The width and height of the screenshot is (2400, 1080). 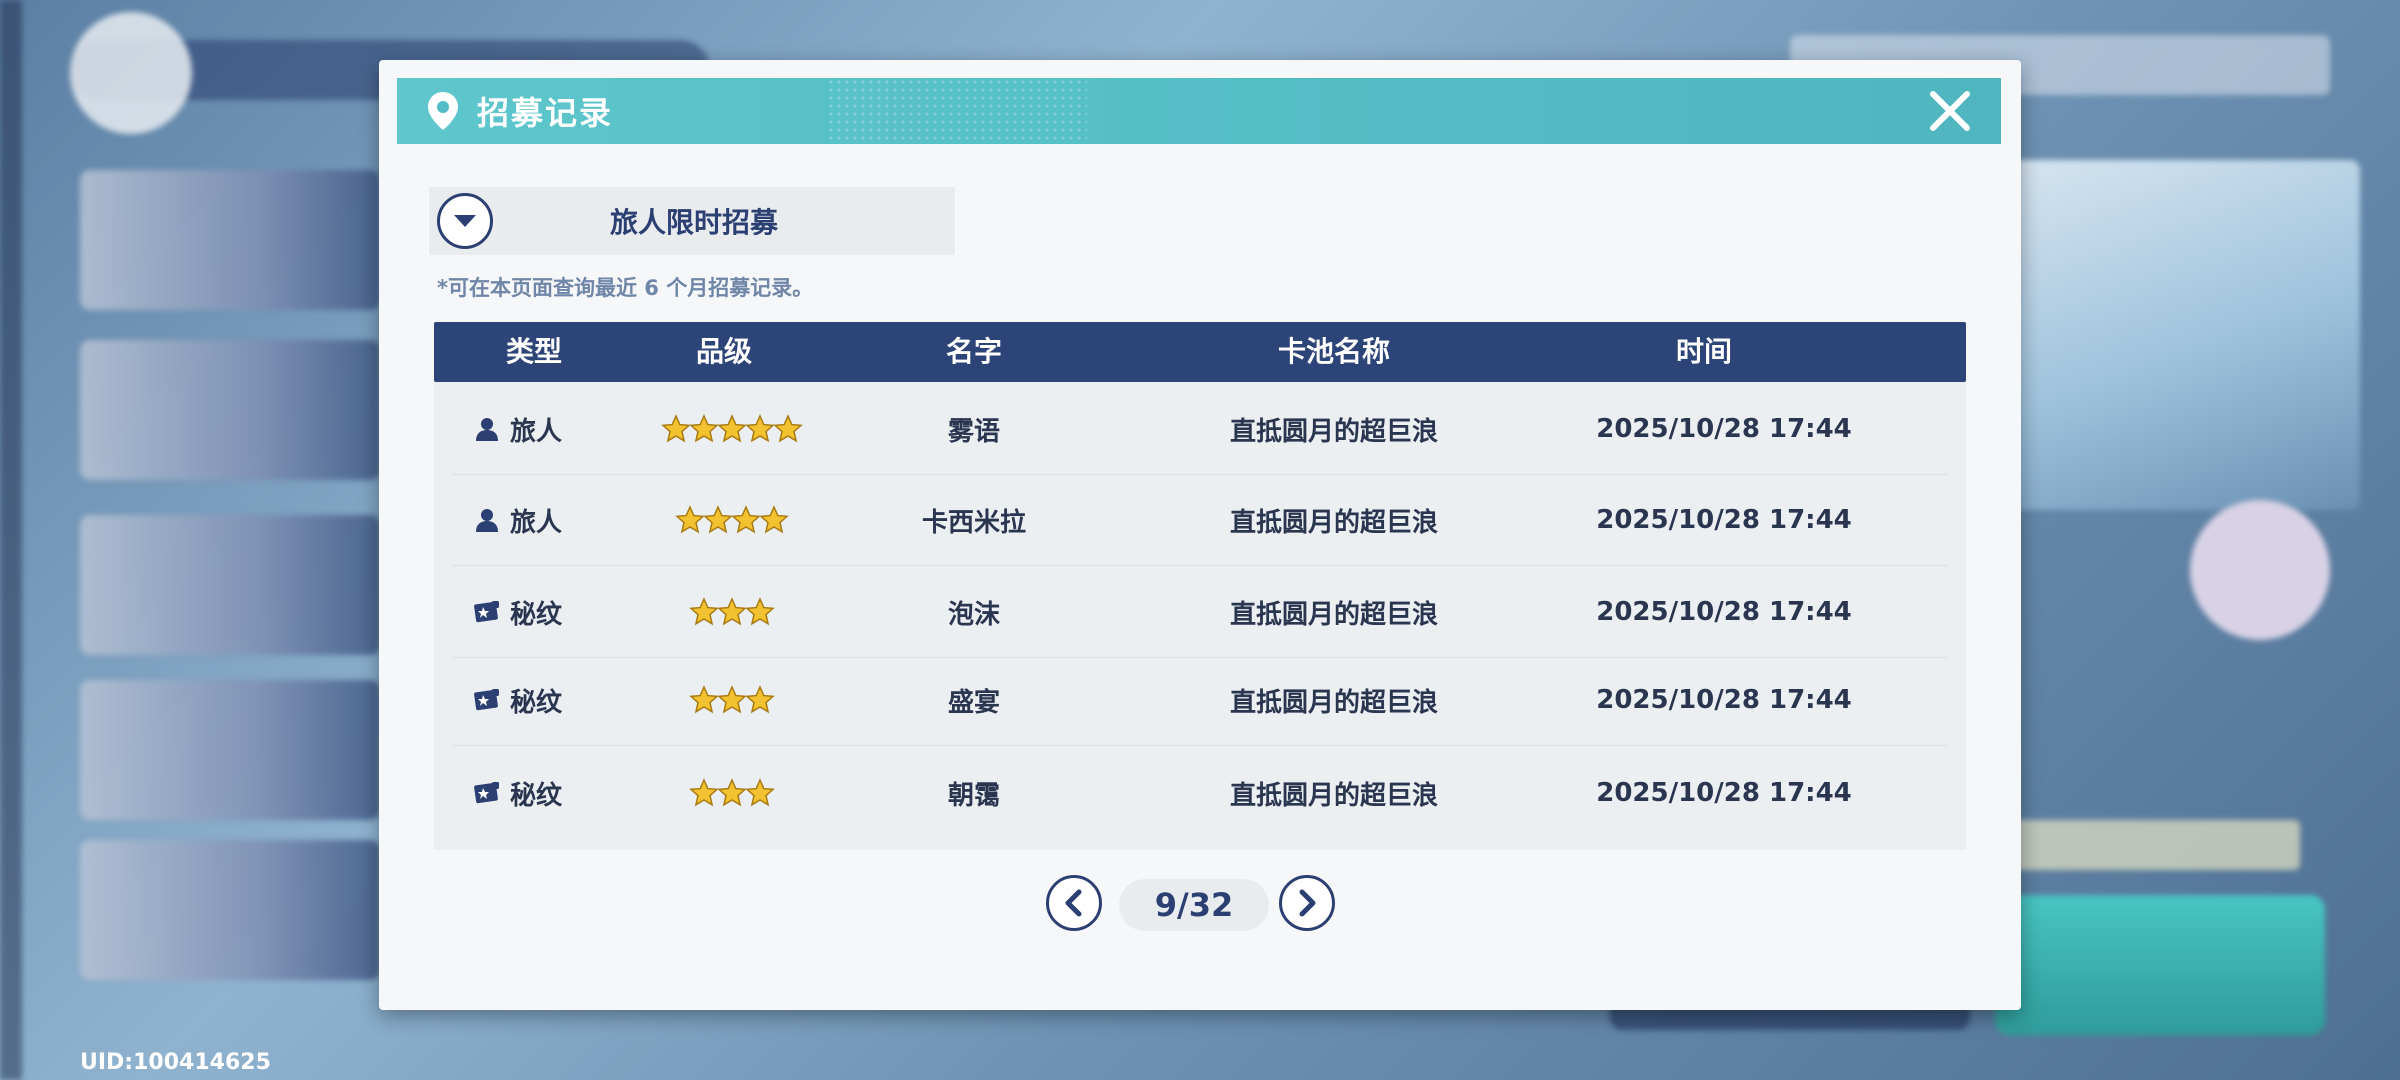 I want to click on dialog-title: 招募记录, so click(x=545, y=113).